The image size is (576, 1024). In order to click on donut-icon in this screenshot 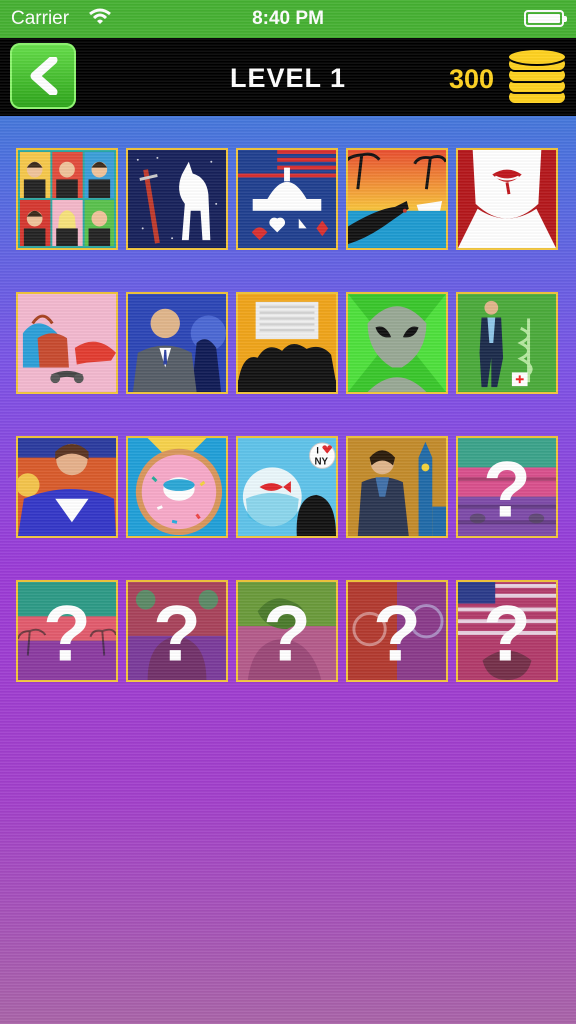, I will do `click(177, 487)`.